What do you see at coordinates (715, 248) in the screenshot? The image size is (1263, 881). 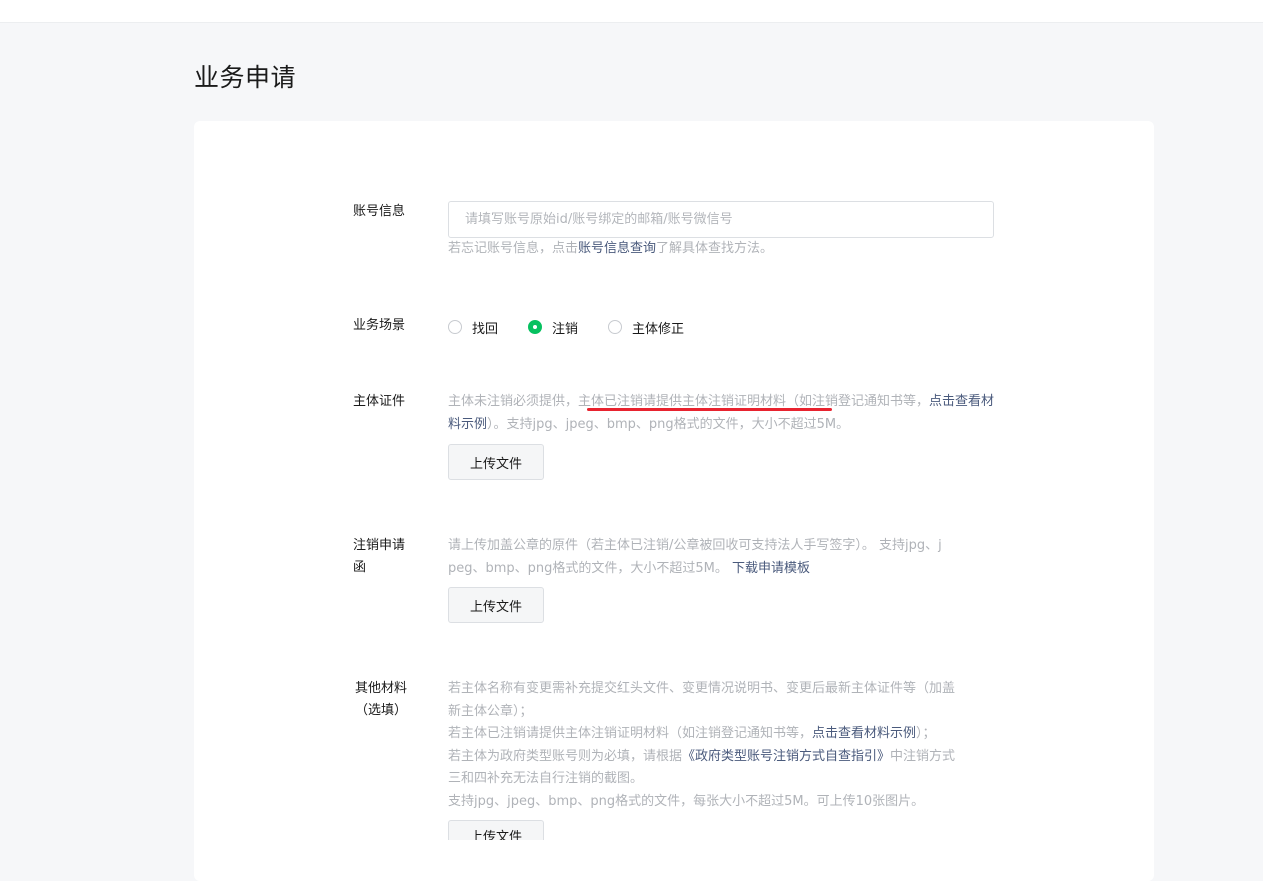 I see `account-hint-suffix: 了解具体查找方法。` at bounding box center [715, 248].